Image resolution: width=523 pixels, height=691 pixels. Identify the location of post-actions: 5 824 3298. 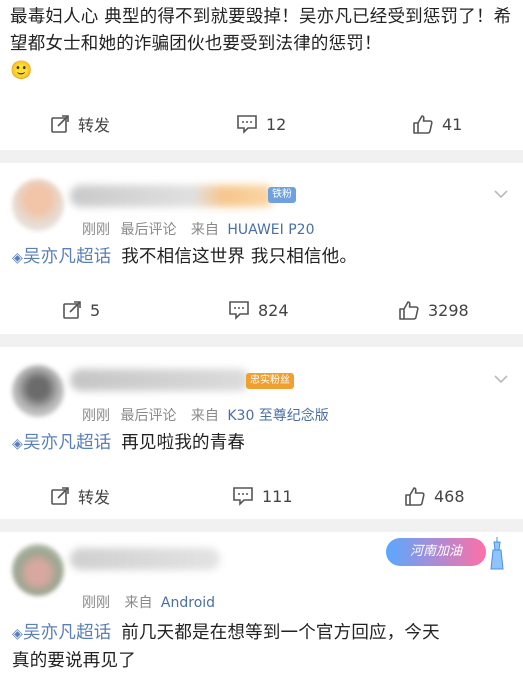
(261, 310).